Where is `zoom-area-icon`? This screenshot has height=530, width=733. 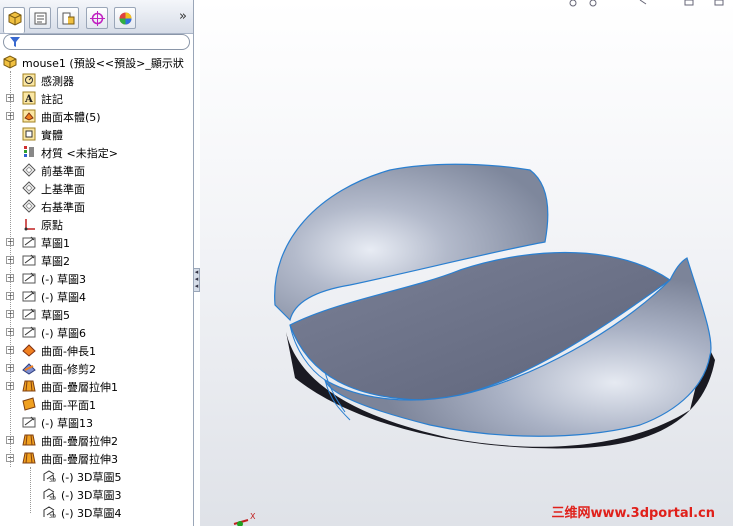
zoom-area-icon is located at coordinates (593, 3).